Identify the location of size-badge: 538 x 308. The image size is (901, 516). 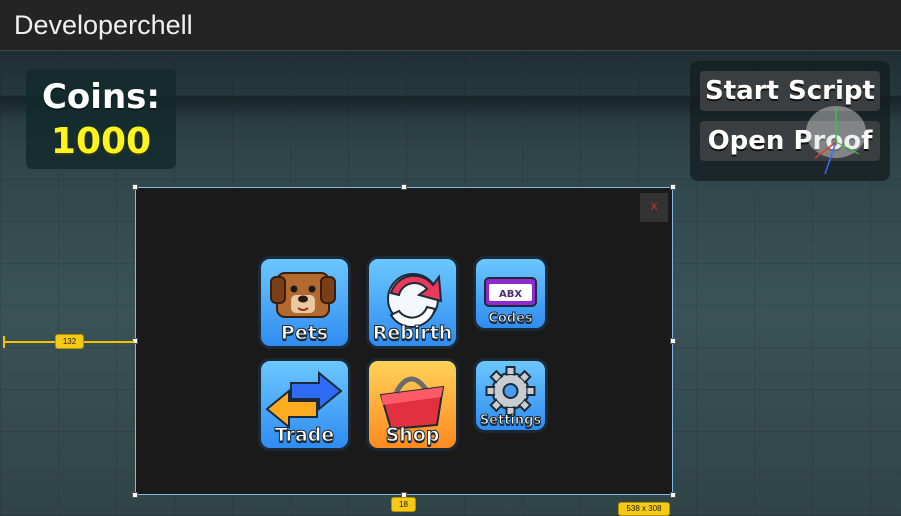
(644, 509).